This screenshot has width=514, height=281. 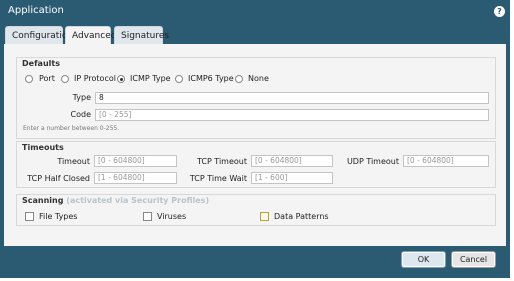 What do you see at coordinates (292, 178) in the screenshot?
I see `tcp-time-wait-input: [1 - 600]` at bounding box center [292, 178].